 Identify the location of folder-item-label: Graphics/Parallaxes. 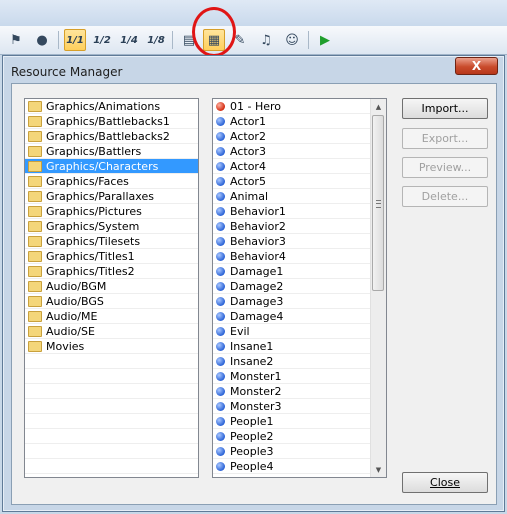
(100, 196).